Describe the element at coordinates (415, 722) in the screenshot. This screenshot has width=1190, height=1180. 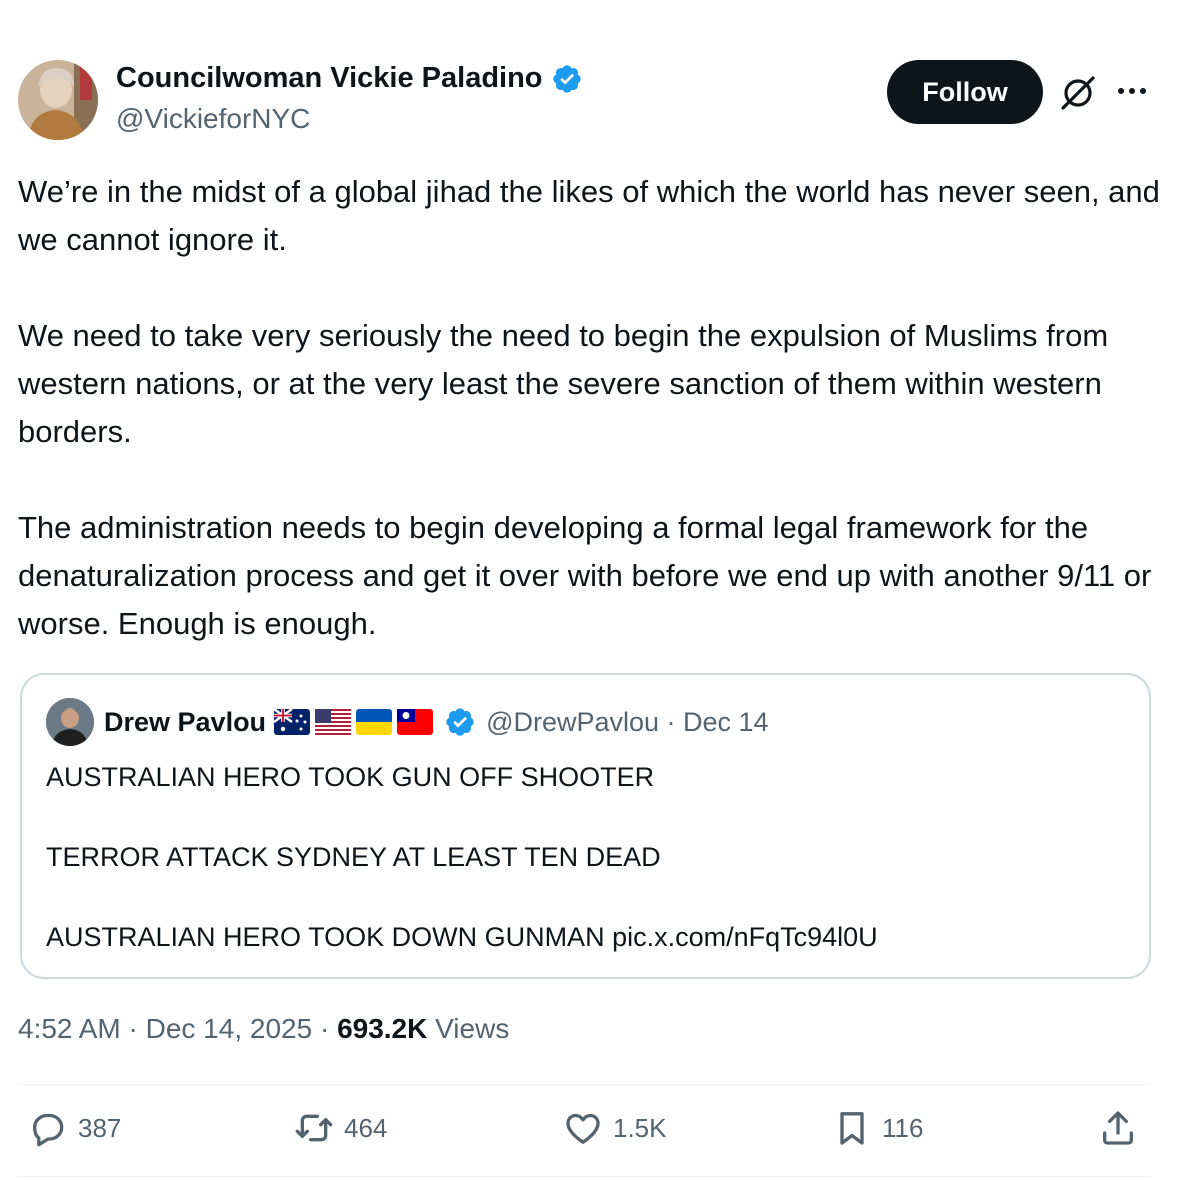
I see `taiwan-flag-icon` at that location.